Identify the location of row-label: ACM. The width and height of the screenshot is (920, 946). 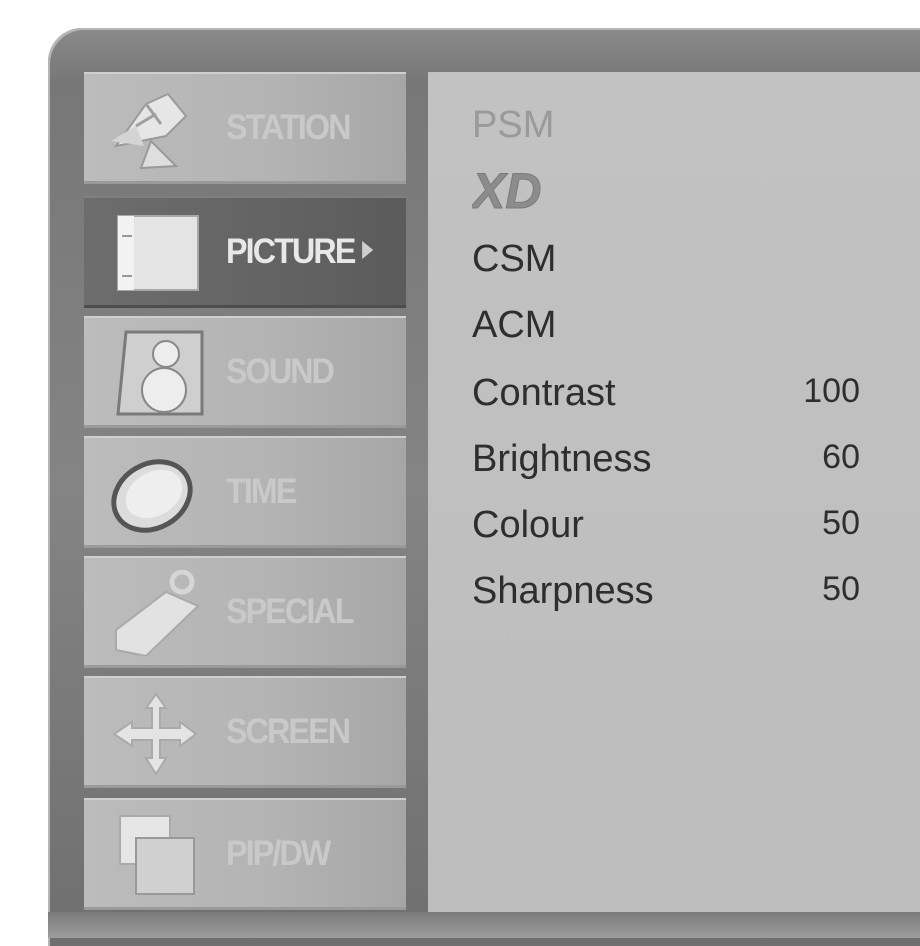
(514, 325).